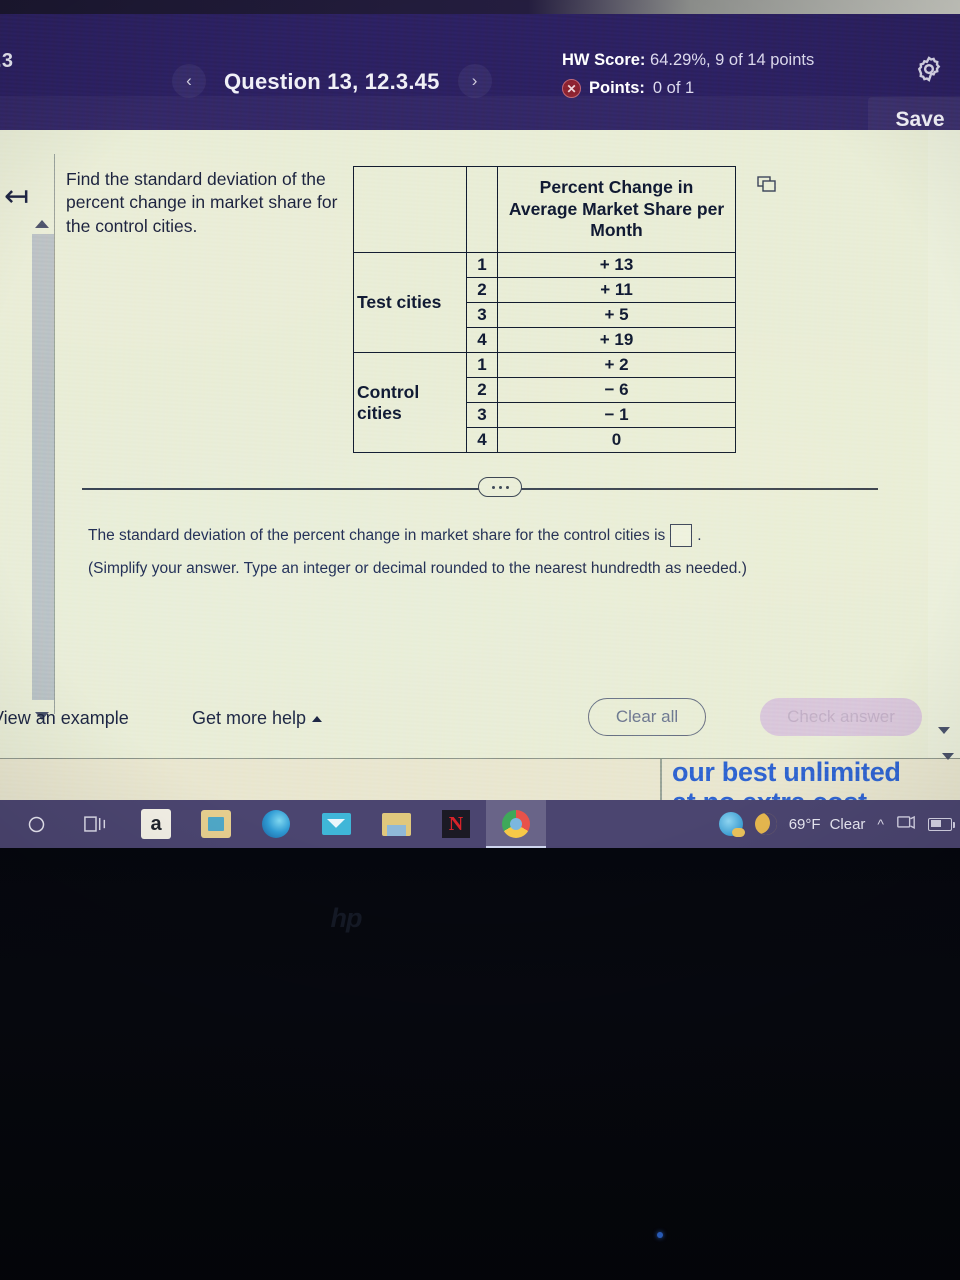  I want to click on table-row: Control cities 1 + 2, so click(544, 402).